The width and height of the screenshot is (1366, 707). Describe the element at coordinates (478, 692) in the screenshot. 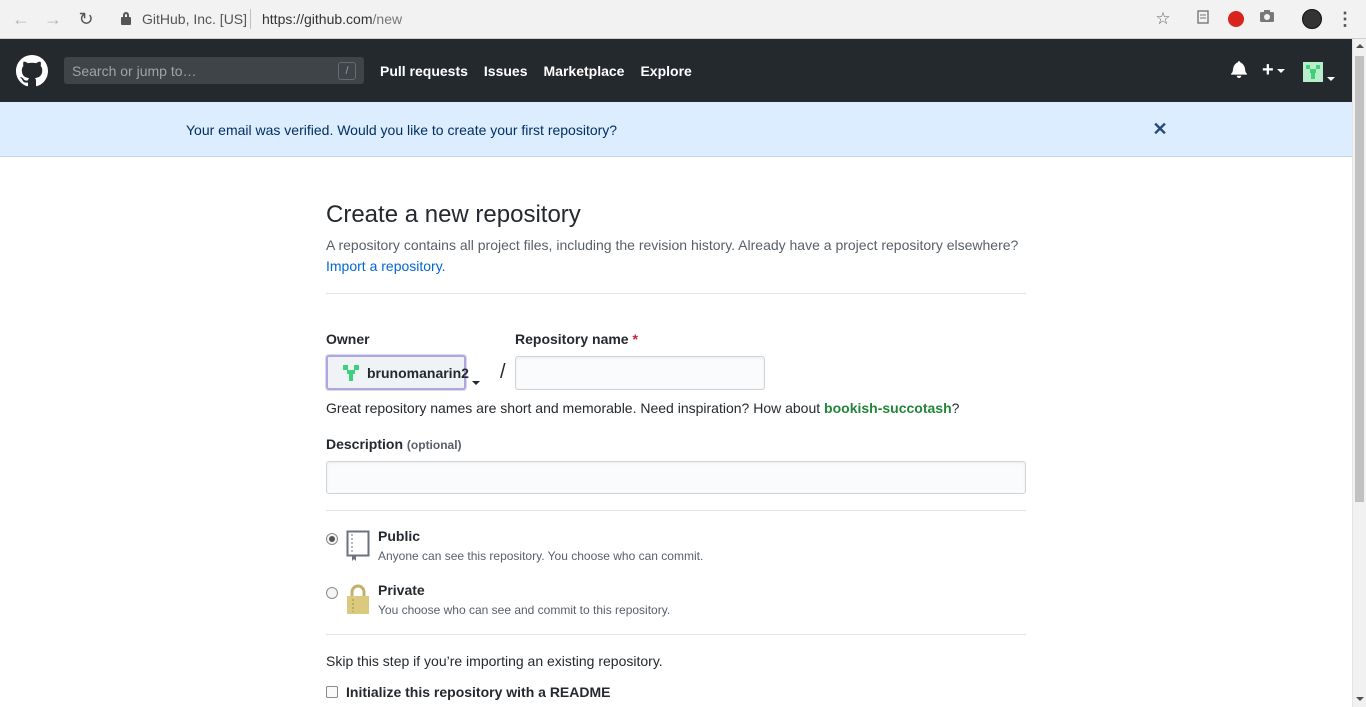

I see `readme-checkbox-label: Initialize this repository with a README` at that location.